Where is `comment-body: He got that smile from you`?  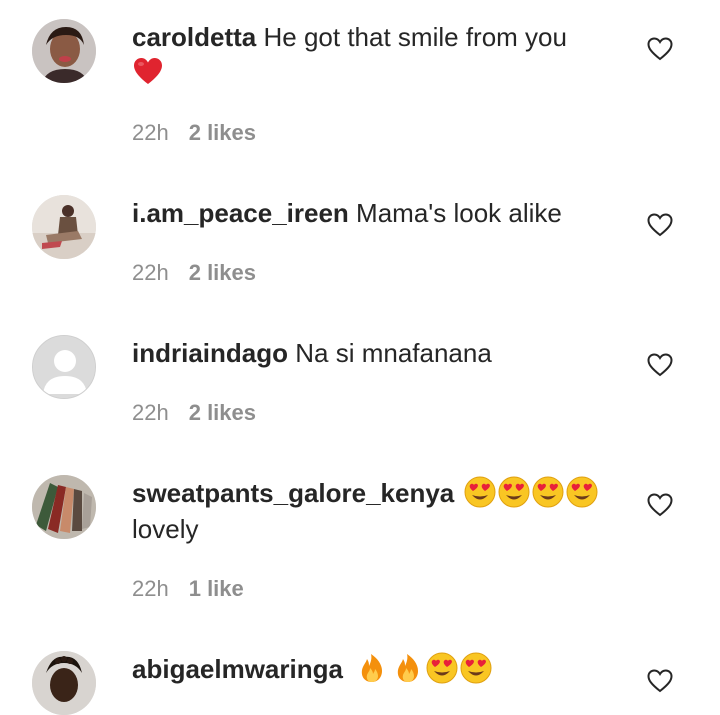
comment-body: He got that smile from you is located at coordinates (415, 37).